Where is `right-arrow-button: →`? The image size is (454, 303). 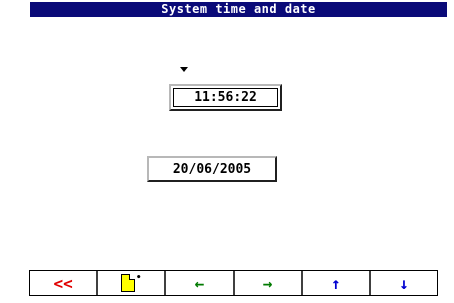
right-arrow-button: → is located at coordinates (268, 283).